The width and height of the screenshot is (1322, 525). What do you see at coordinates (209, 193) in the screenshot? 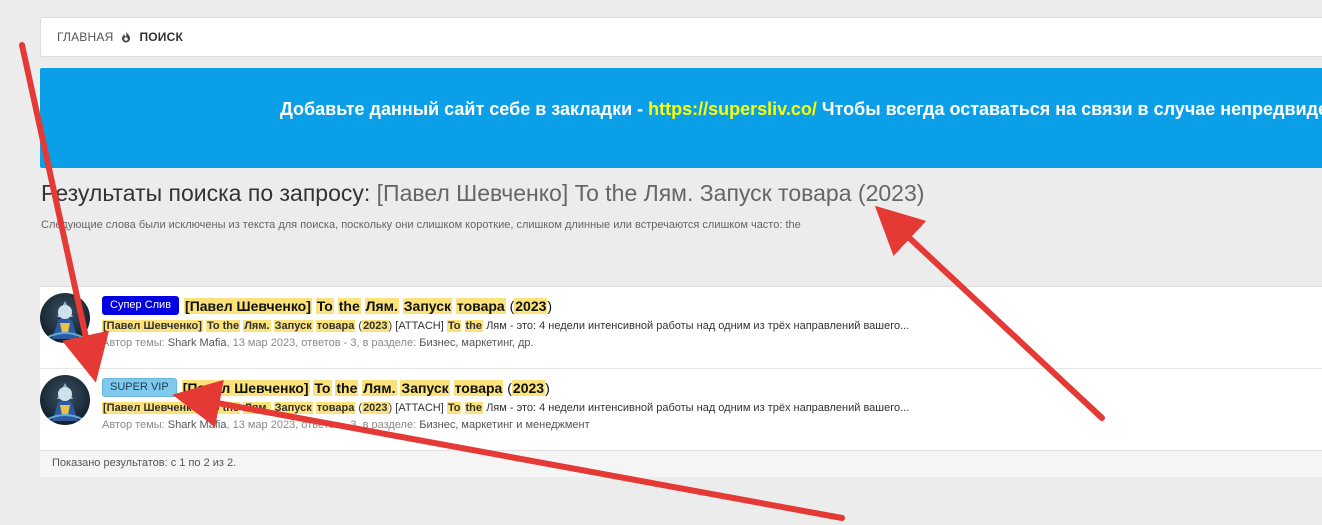
I see `title-prefix: Результаты поиска по запросу:` at bounding box center [209, 193].